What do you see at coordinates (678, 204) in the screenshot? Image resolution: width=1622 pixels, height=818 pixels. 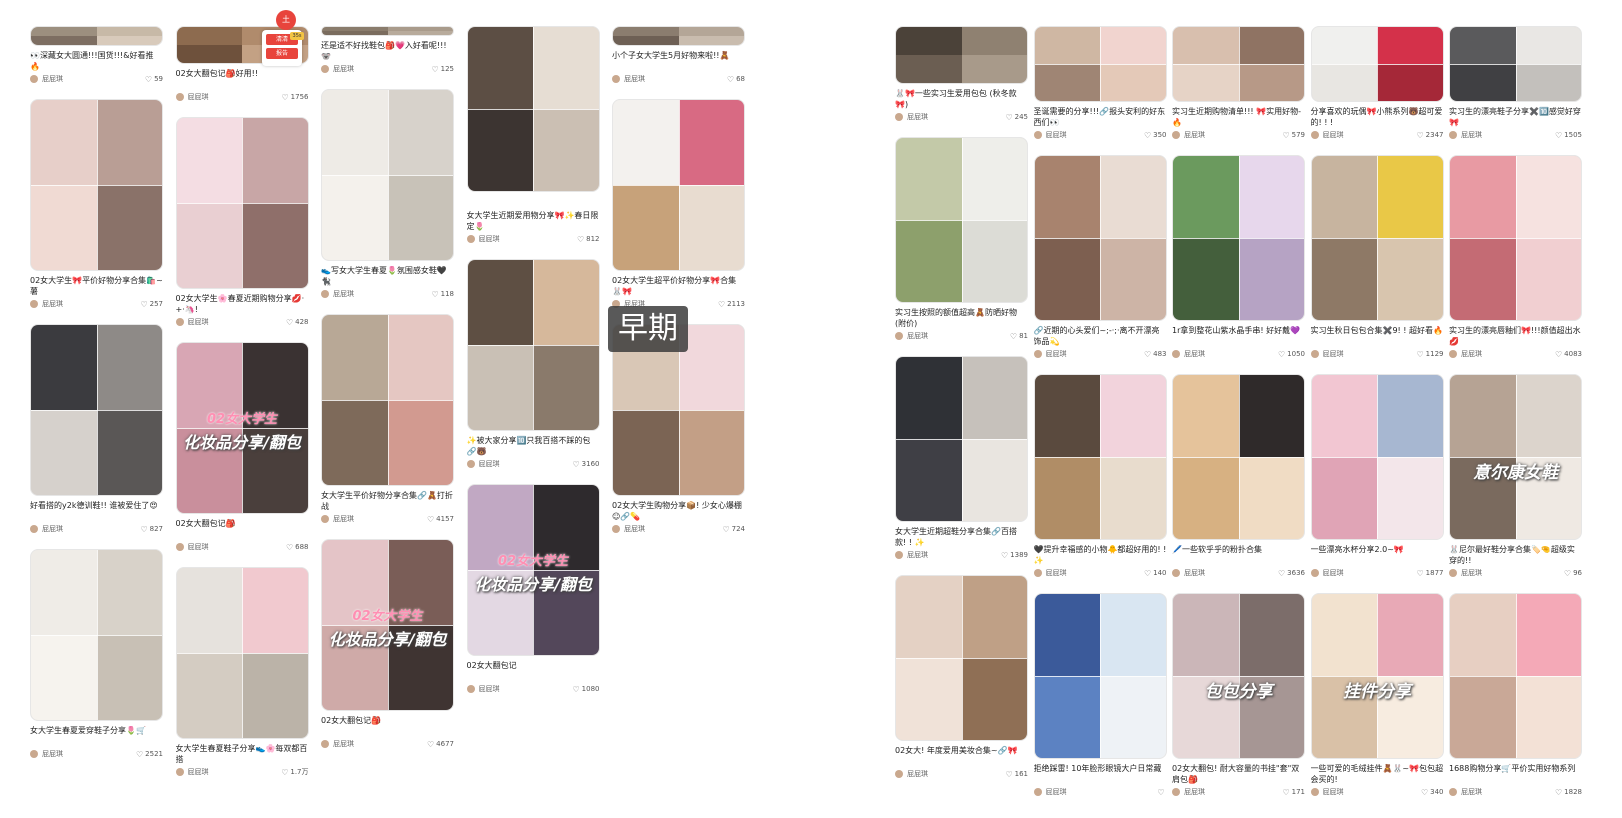 I see `note-card: 02女大学生超平价好物分享🎀合集🐰🎀 屁屁琪 ♡ 2113` at bounding box center [678, 204].